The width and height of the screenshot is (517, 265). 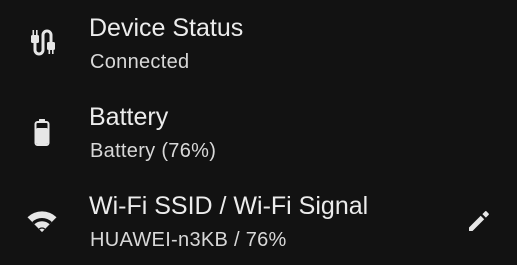 I want to click on usb-cable-icon, so click(x=42, y=42).